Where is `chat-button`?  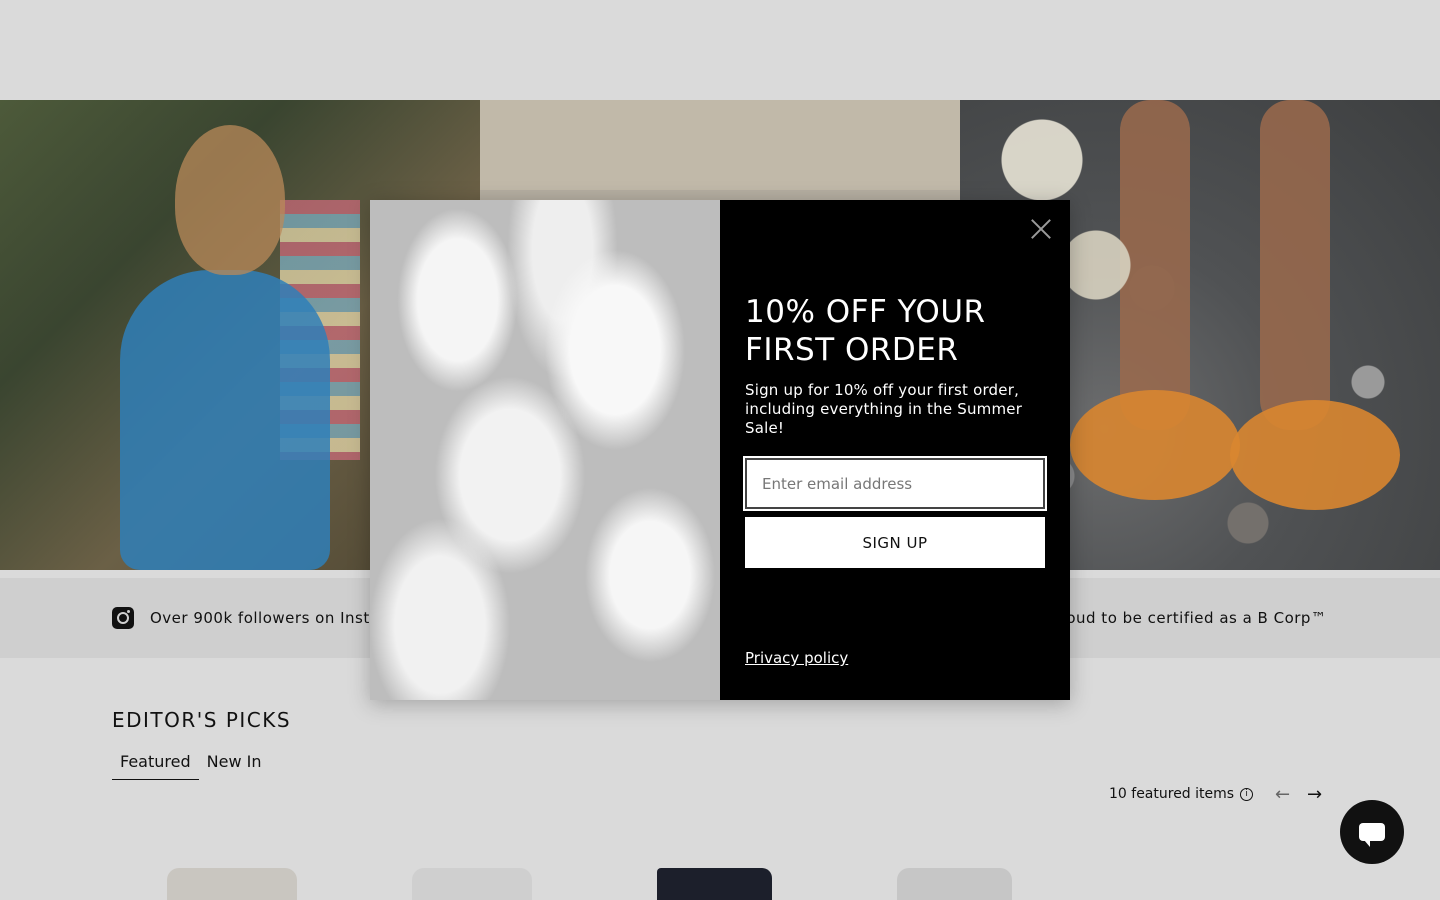
chat-button is located at coordinates (1372, 832).